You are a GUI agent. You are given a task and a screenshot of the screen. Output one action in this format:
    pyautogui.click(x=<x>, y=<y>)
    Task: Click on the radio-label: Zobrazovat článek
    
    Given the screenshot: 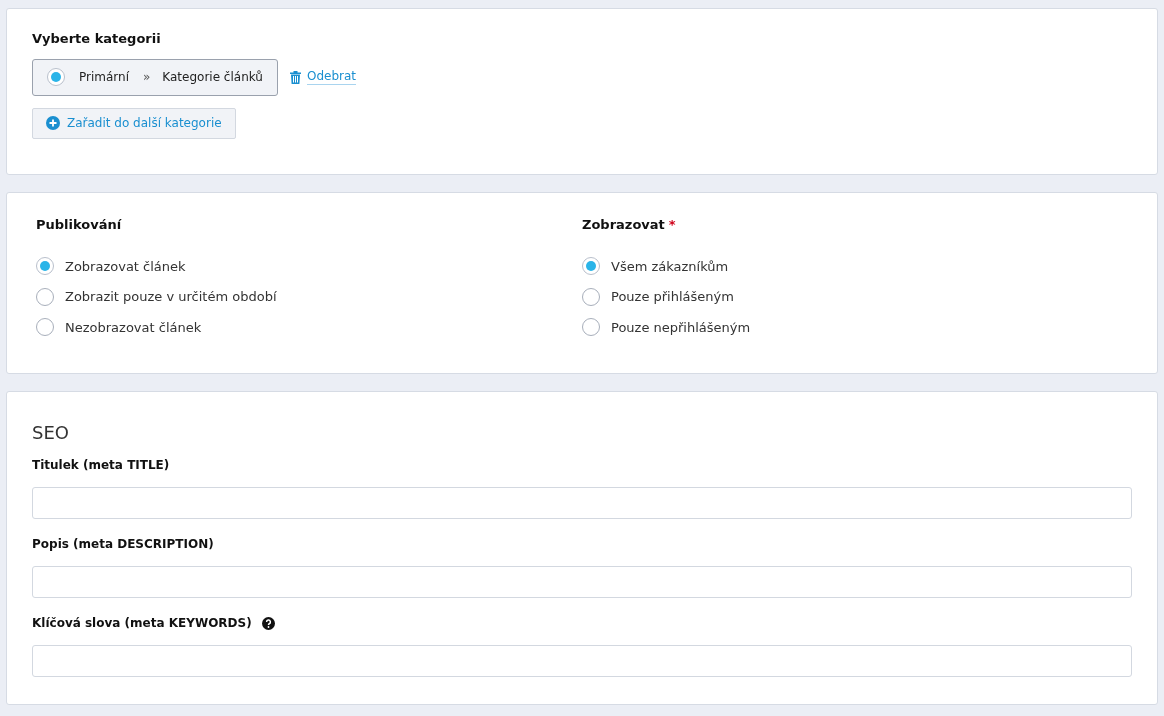 What is the action you would take?
    pyautogui.click(x=125, y=266)
    